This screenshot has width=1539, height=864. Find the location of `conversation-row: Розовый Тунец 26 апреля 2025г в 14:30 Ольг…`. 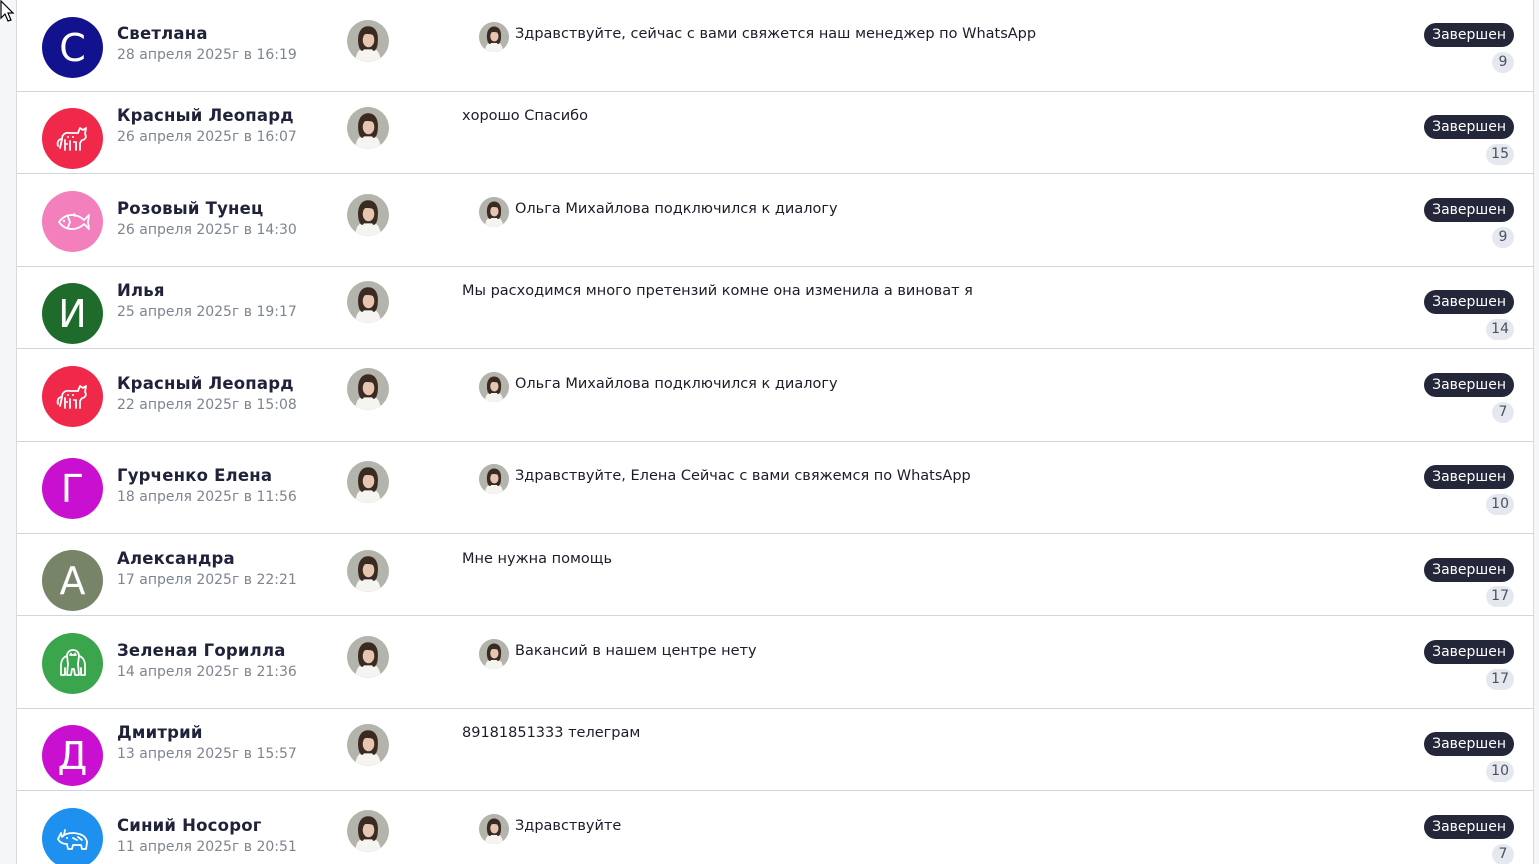

conversation-row: Розовый Тунец 26 апреля 2025г в 14:30 Ольг… is located at coordinates (775, 220).